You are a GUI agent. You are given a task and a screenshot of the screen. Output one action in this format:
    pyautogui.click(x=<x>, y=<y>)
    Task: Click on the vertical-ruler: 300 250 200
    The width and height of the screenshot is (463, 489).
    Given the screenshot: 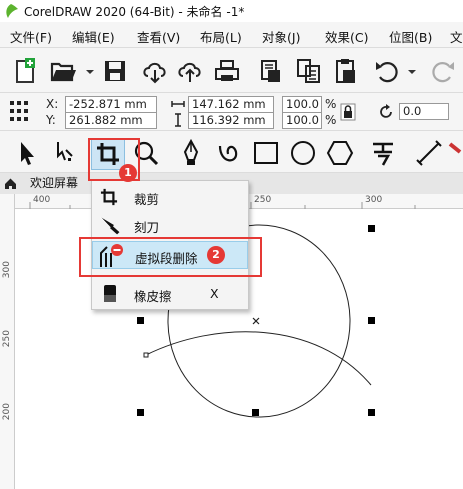 What is the action you would take?
    pyautogui.click(x=7, y=341)
    